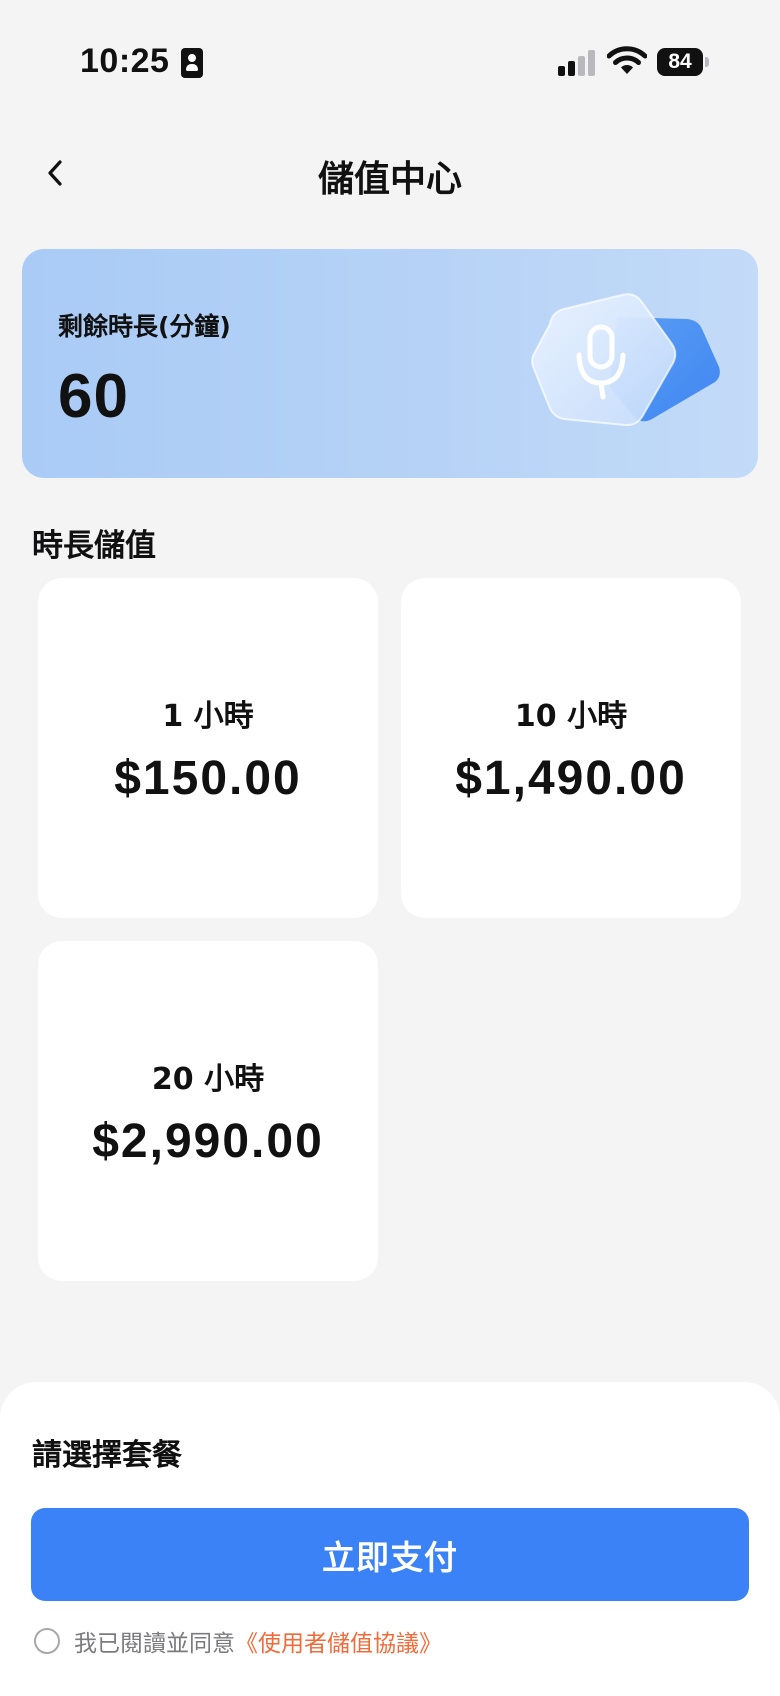 Image resolution: width=780 pixels, height=1696 pixels. Describe the element at coordinates (390, 1554) in the screenshot. I see `pay-now-button: 立即支付` at that location.